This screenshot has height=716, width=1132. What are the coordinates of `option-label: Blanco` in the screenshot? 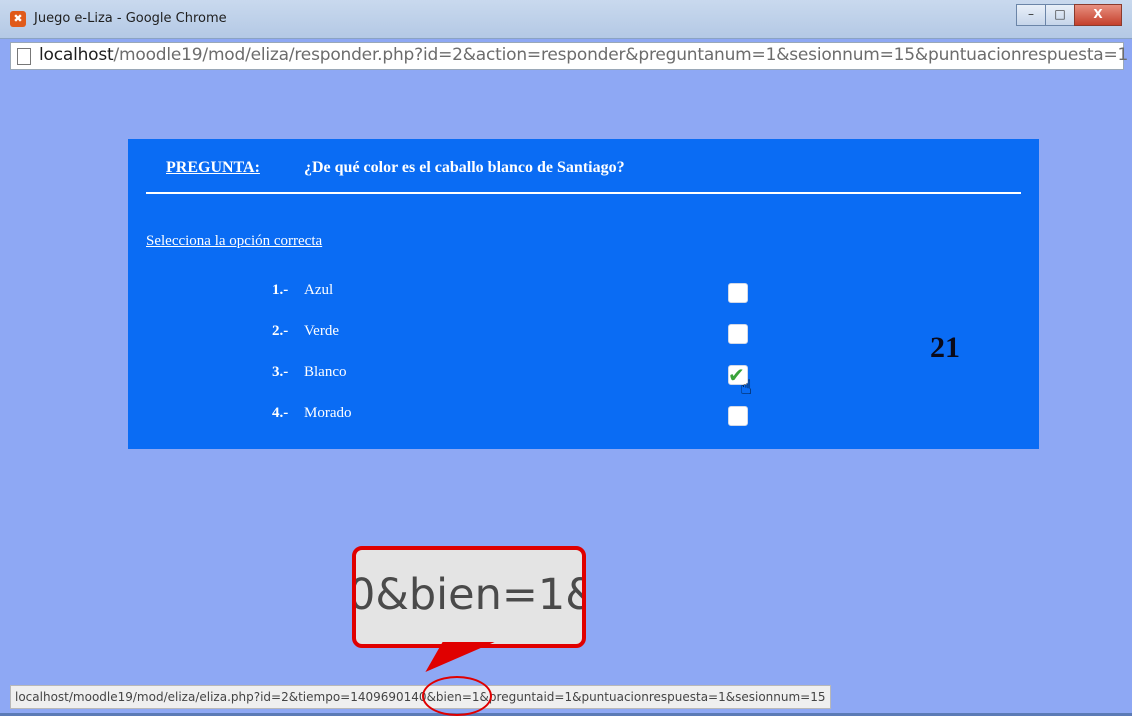 It's located at (325, 372).